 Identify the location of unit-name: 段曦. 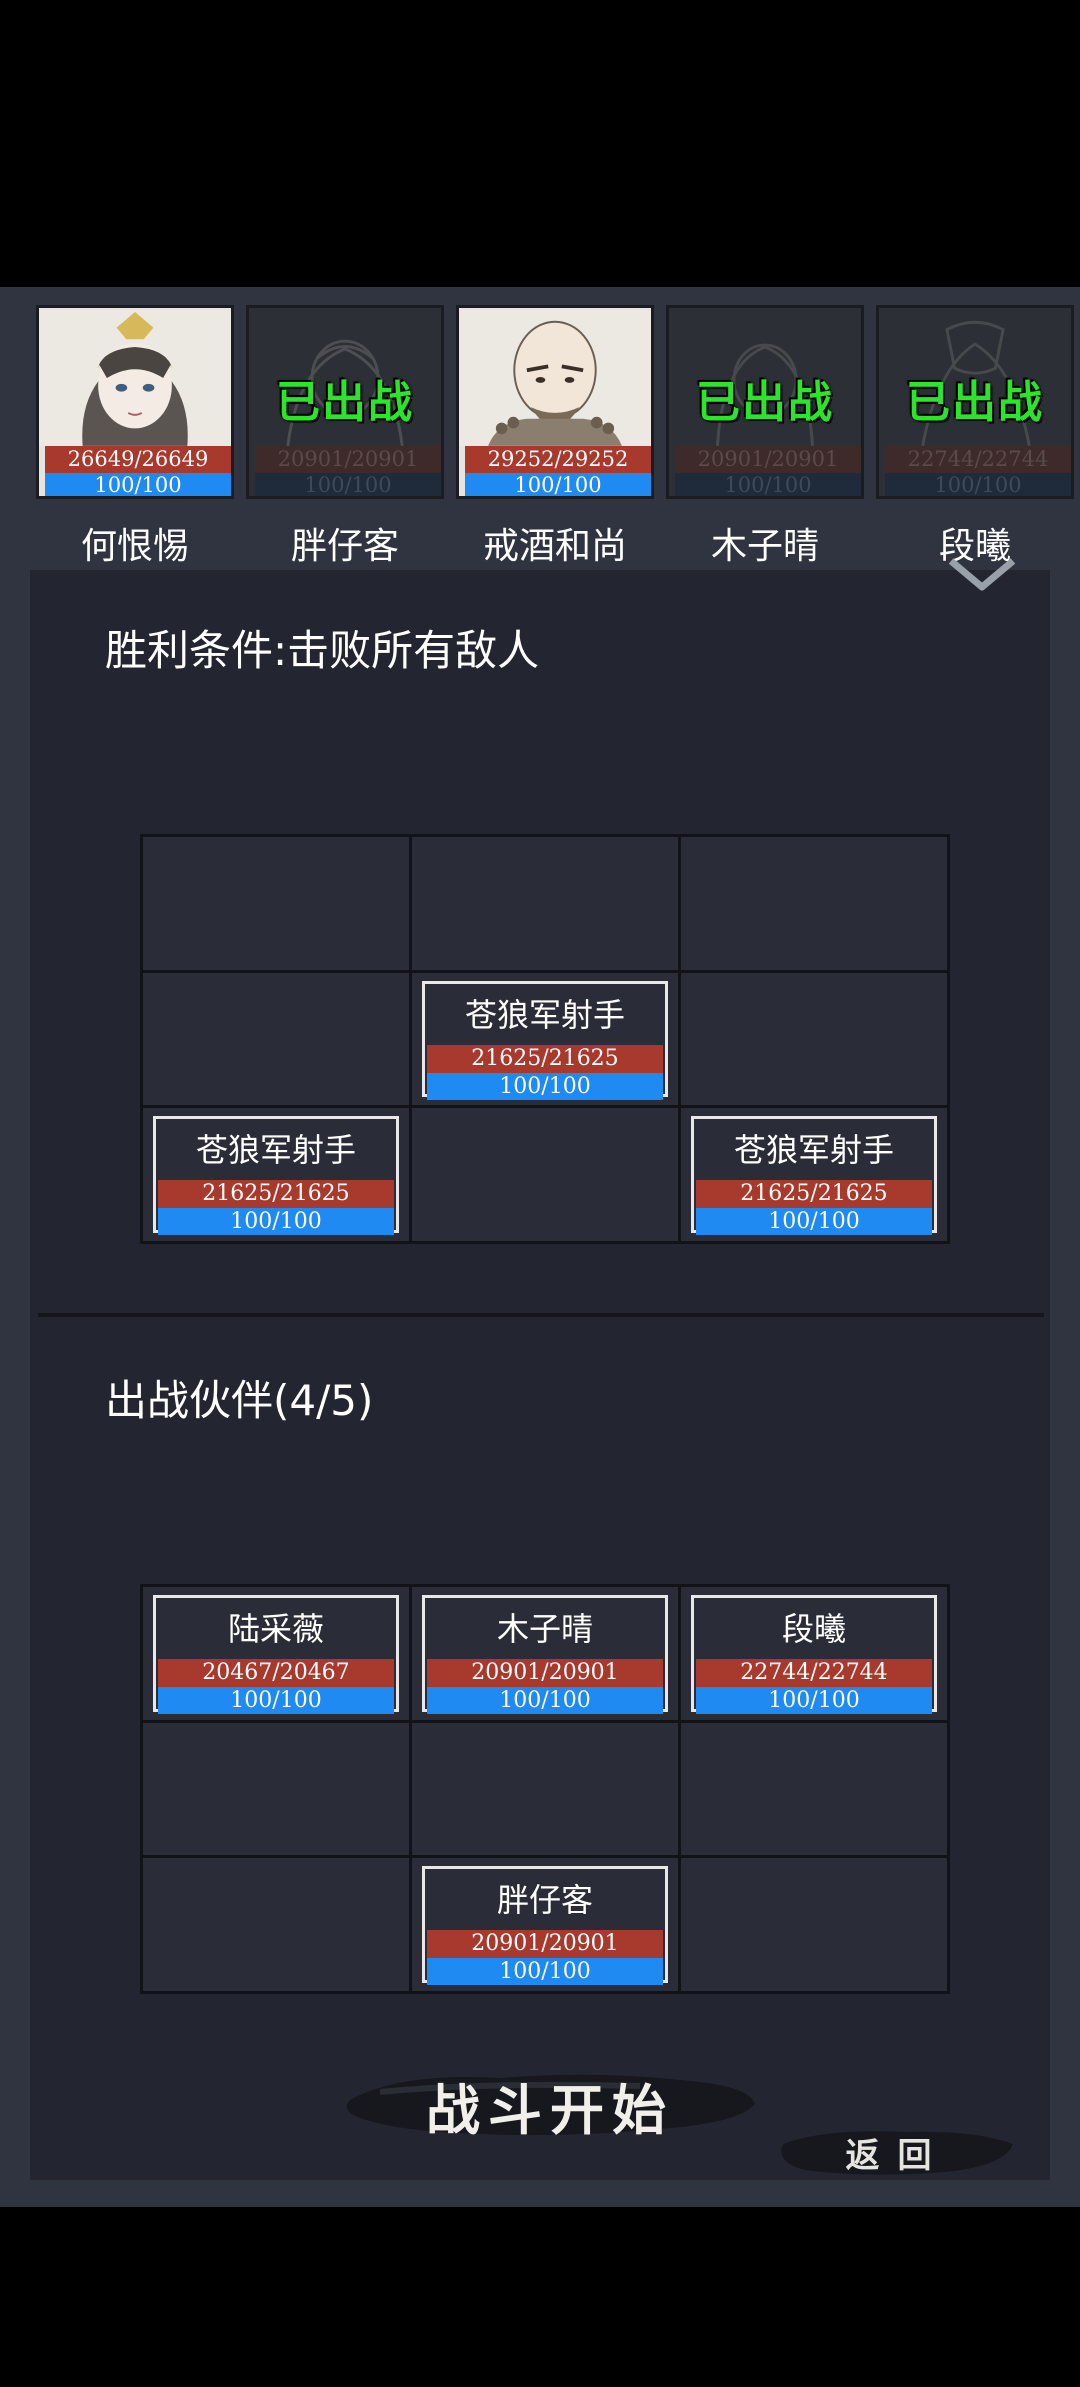
(813, 1629).